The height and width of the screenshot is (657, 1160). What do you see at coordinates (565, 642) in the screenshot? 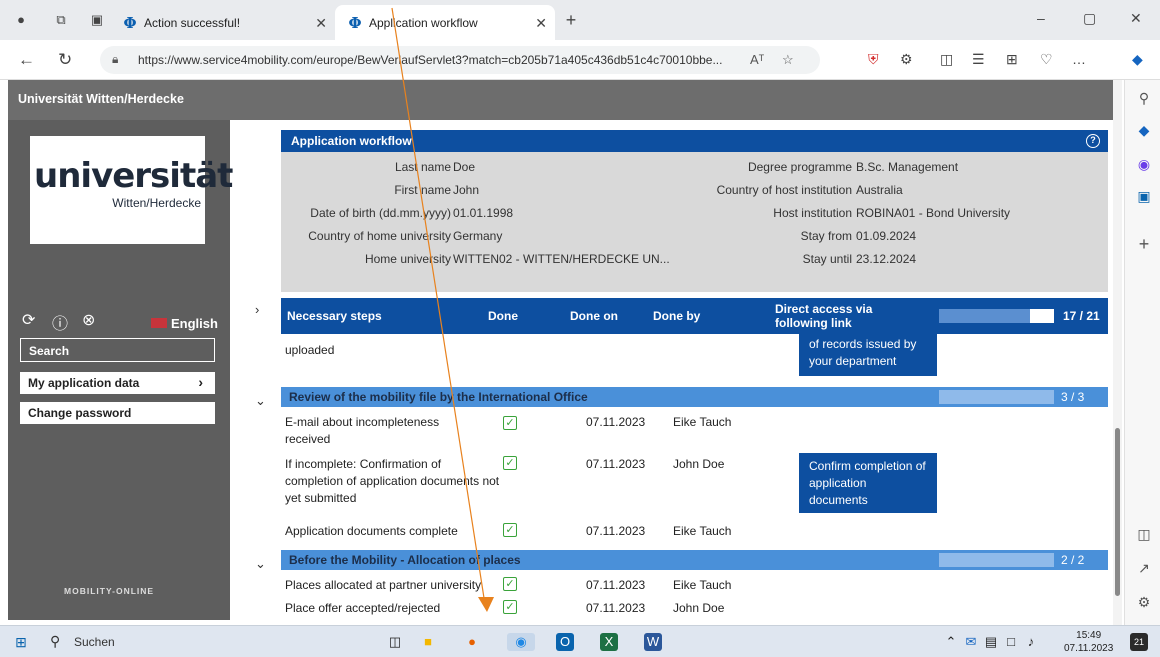
I see `outlook-app-icon: O` at bounding box center [565, 642].